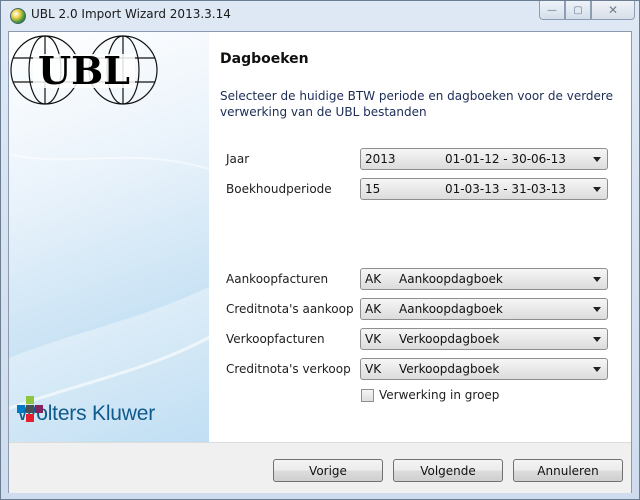  I want to click on jaar-dropdown: 2013 01-01-12 - 30-06-13, so click(484, 159).